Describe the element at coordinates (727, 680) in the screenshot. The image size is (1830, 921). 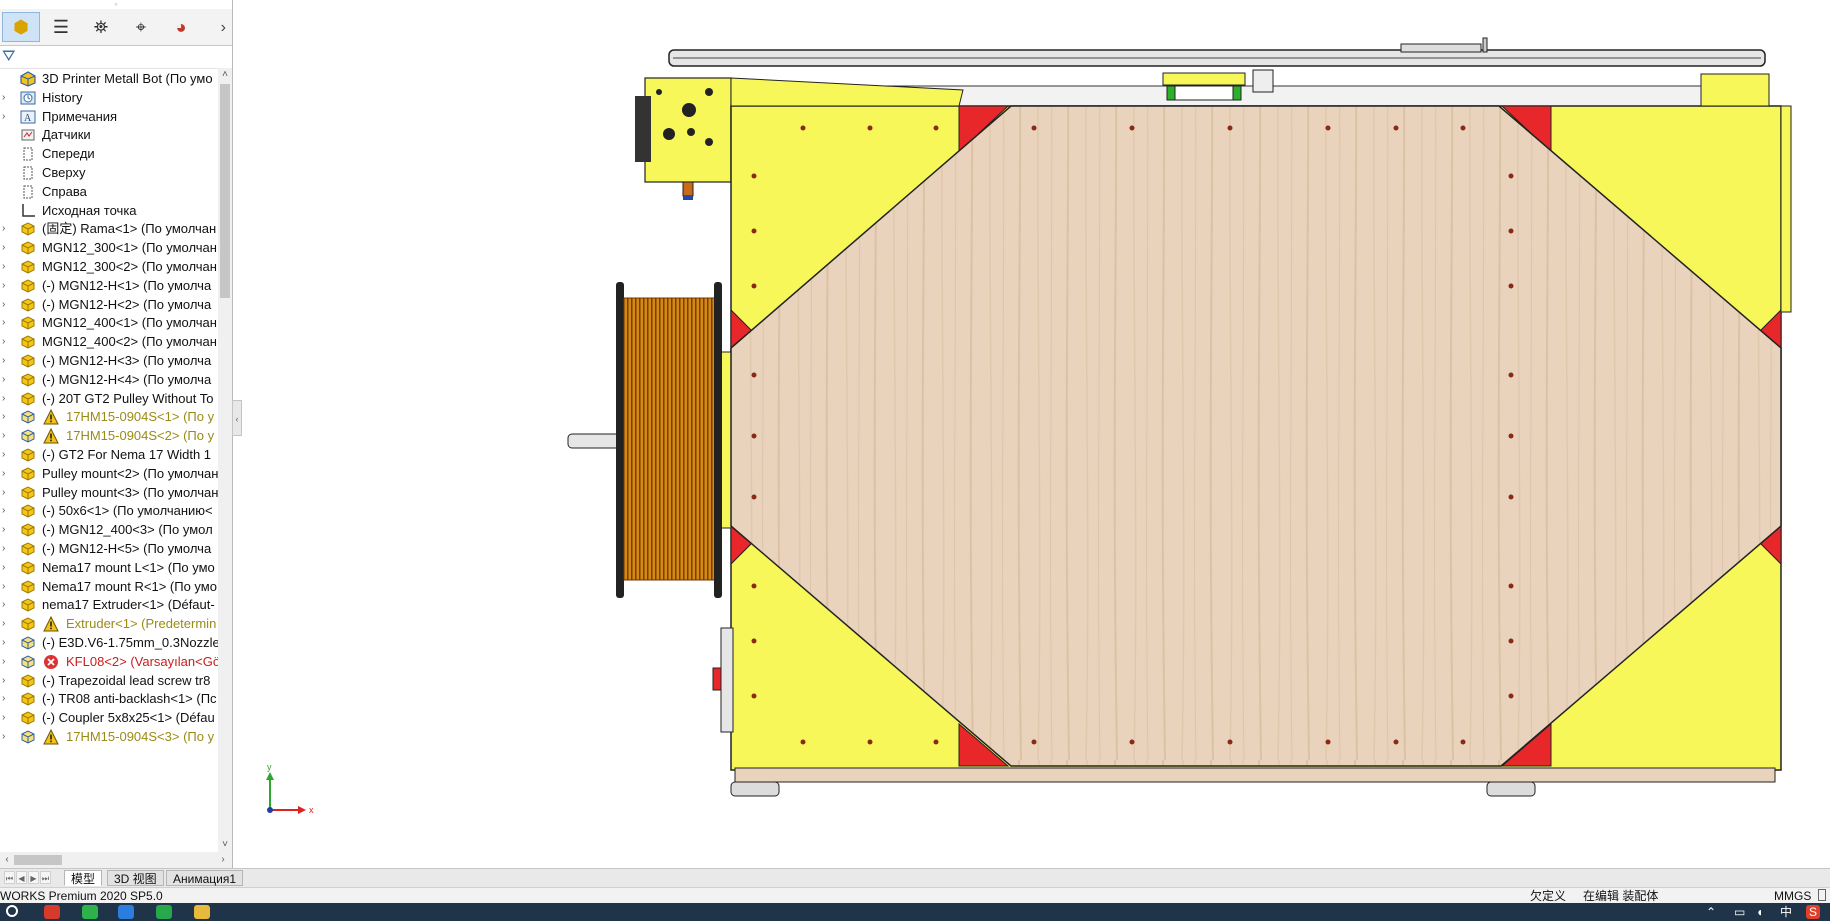
I see `power-switch-housing` at that location.